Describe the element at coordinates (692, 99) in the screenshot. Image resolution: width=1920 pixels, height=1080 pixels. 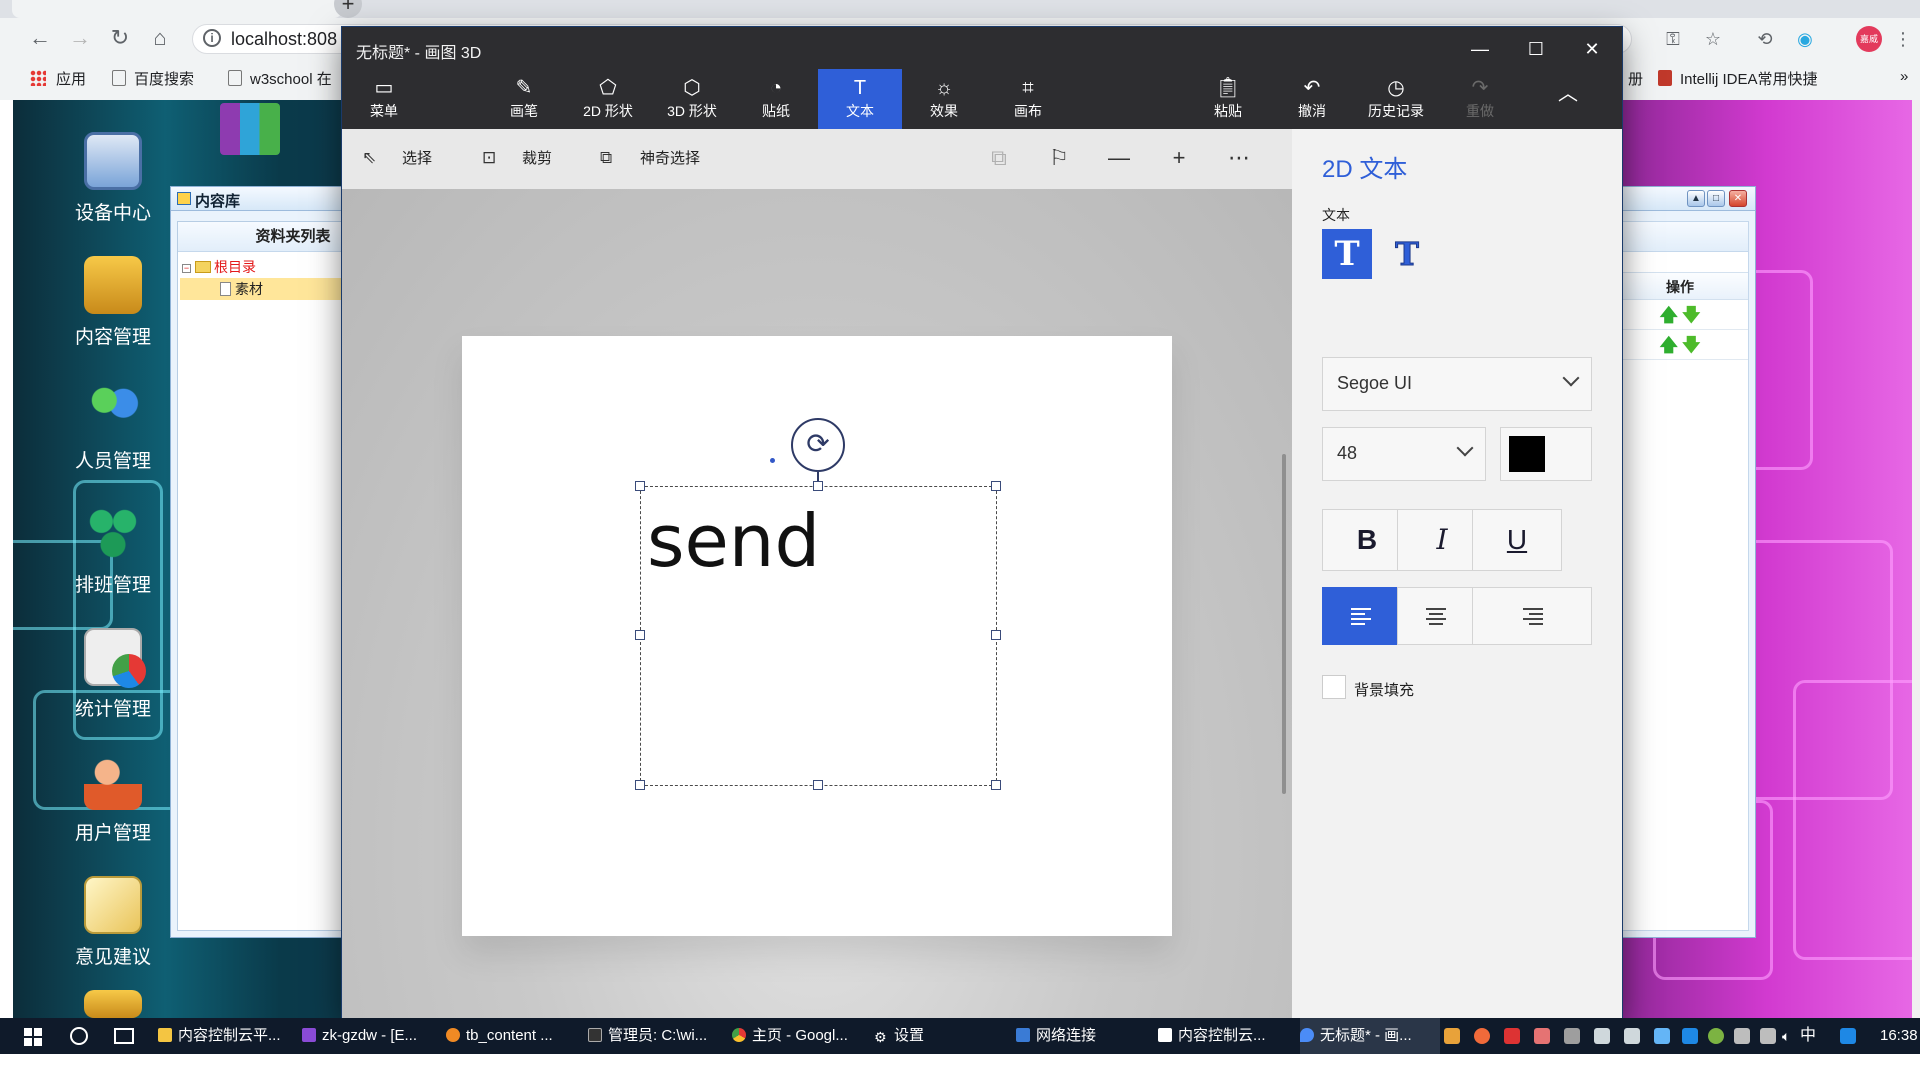
I see `ribbon-3d-shapes: ⬡ 3D 形状` at that location.